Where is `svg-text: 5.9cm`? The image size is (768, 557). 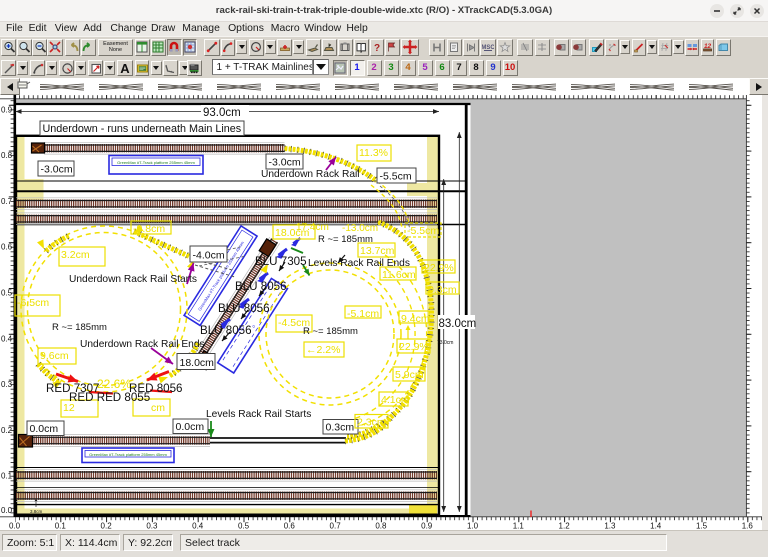
svg-text: 5.9cm is located at coordinates (409, 375).